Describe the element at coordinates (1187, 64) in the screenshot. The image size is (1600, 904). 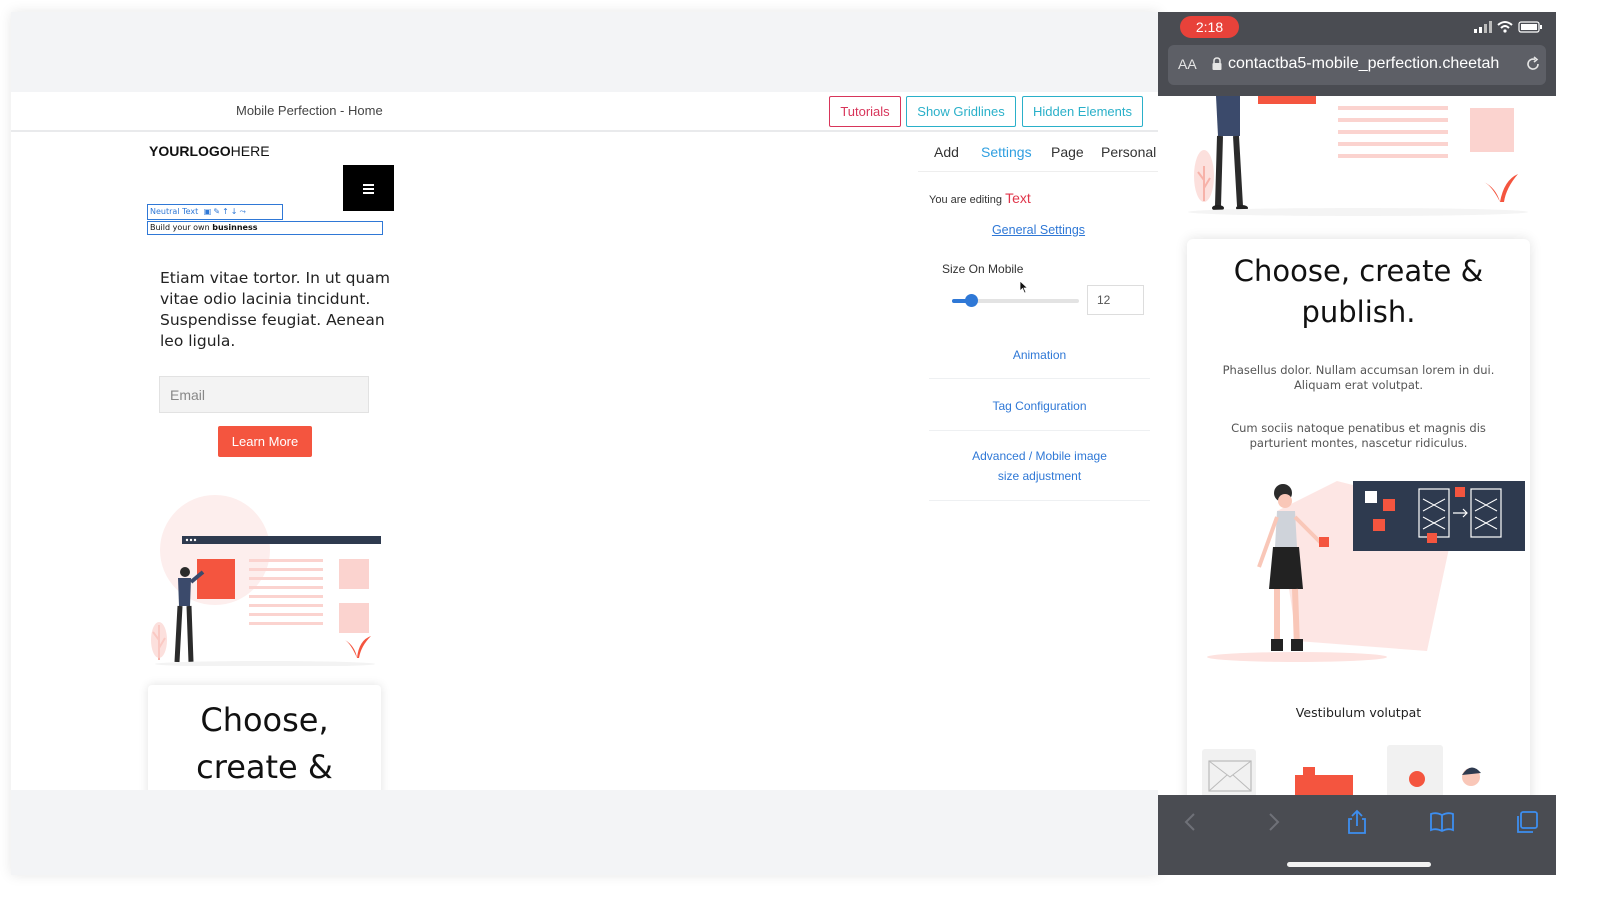
I see `reader-mode-button: AA` at that location.